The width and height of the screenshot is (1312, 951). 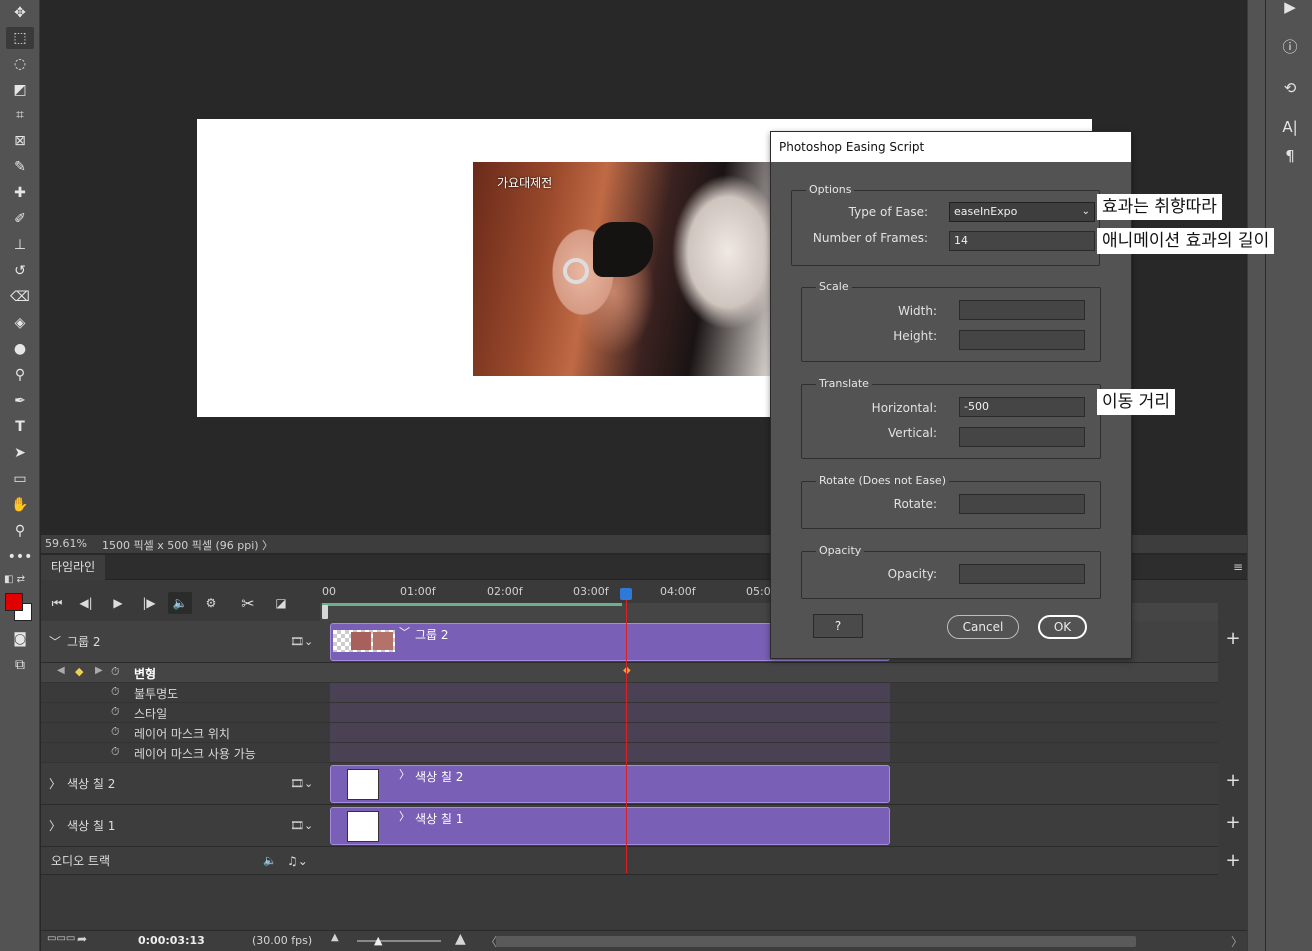 I want to click on tab-timeline: 타임라인, so click(x=73, y=567).